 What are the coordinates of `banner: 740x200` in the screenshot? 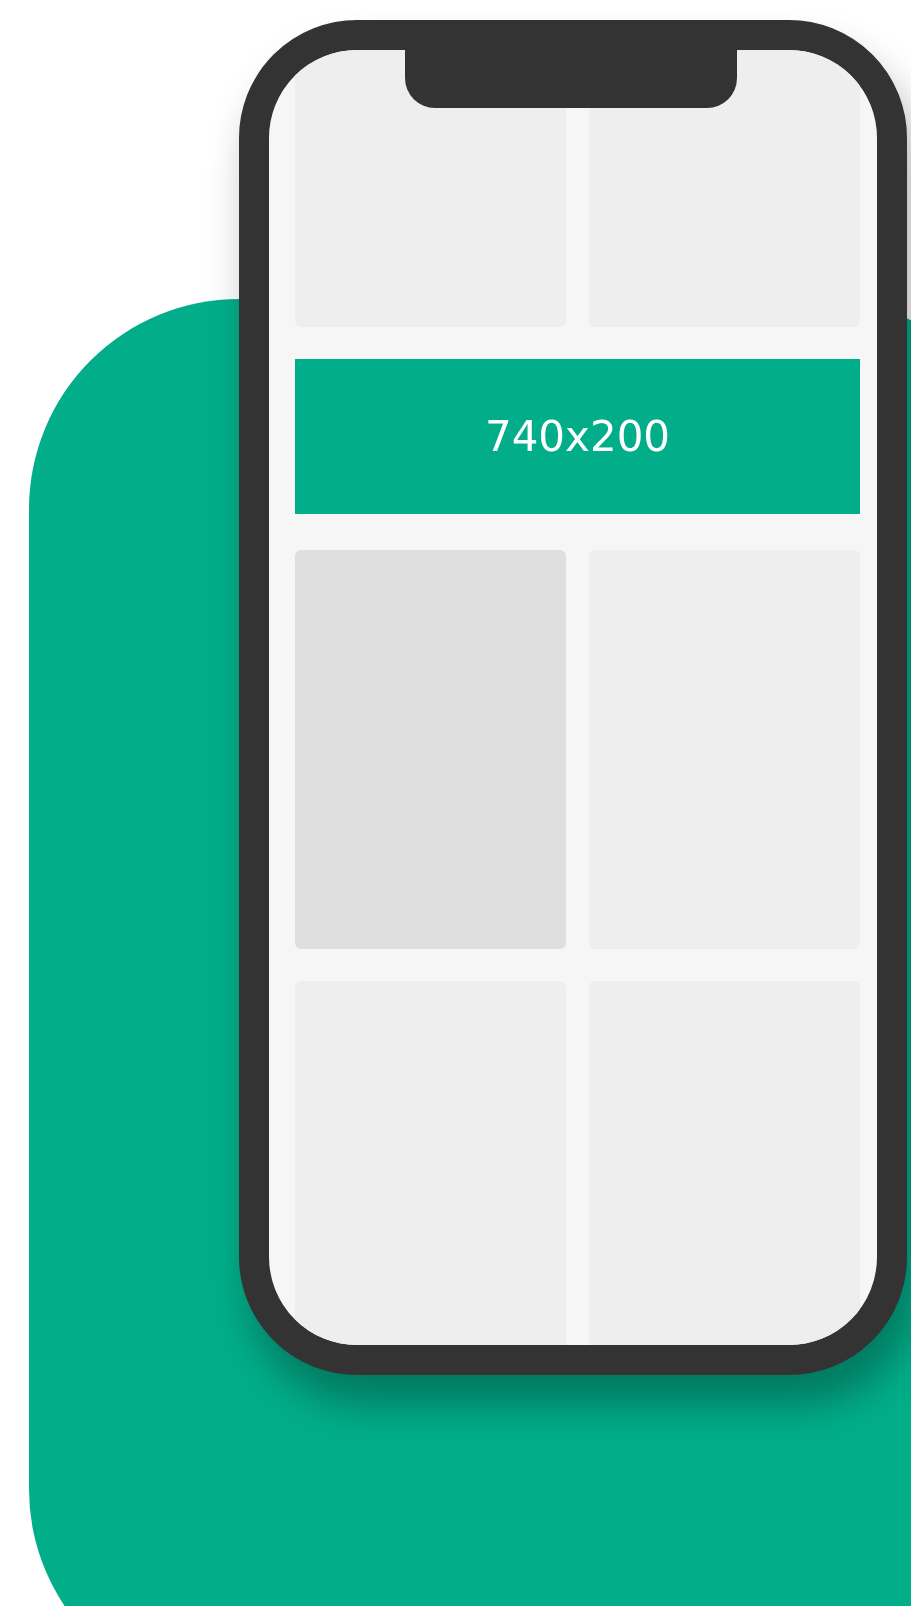 It's located at (577, 436).